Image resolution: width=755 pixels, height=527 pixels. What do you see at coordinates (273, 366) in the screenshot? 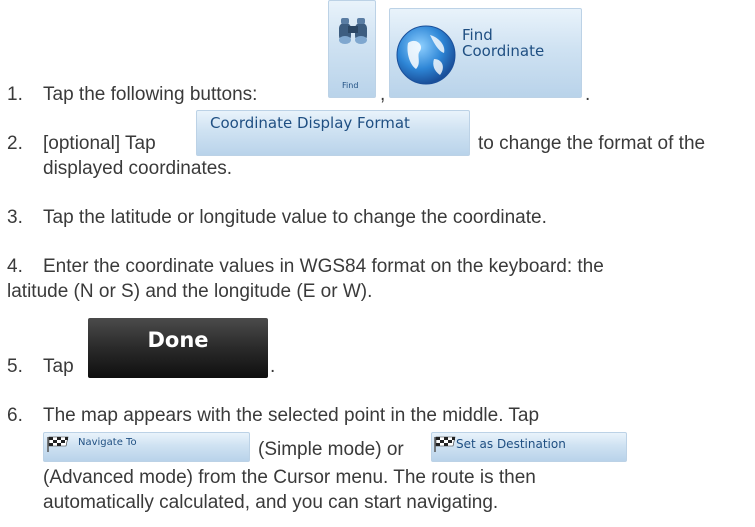
I see `step-5-end: .` at bounding box center [273, 366].